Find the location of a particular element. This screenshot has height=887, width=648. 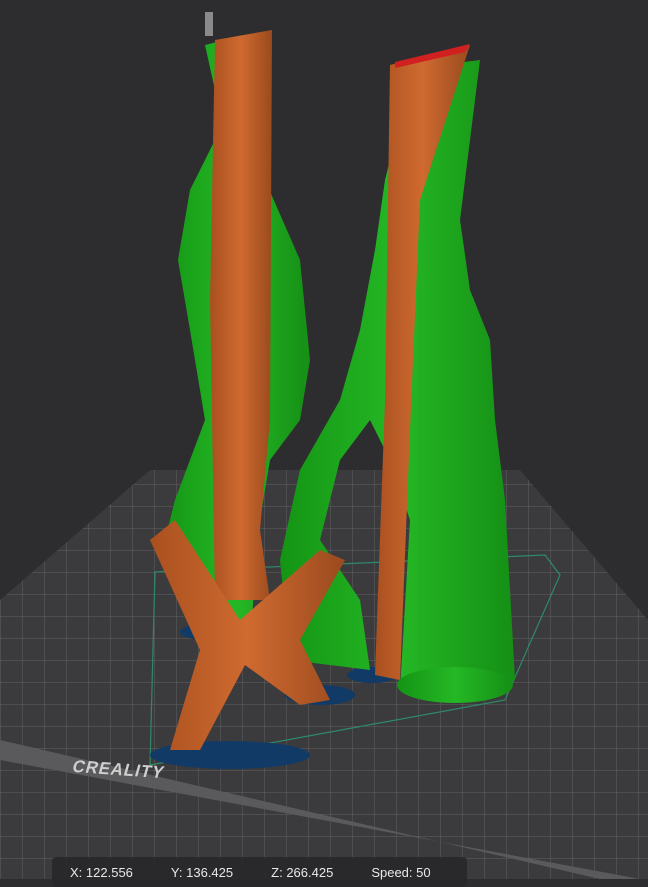

speed-value: 50 is located at coordinates (423, 872).